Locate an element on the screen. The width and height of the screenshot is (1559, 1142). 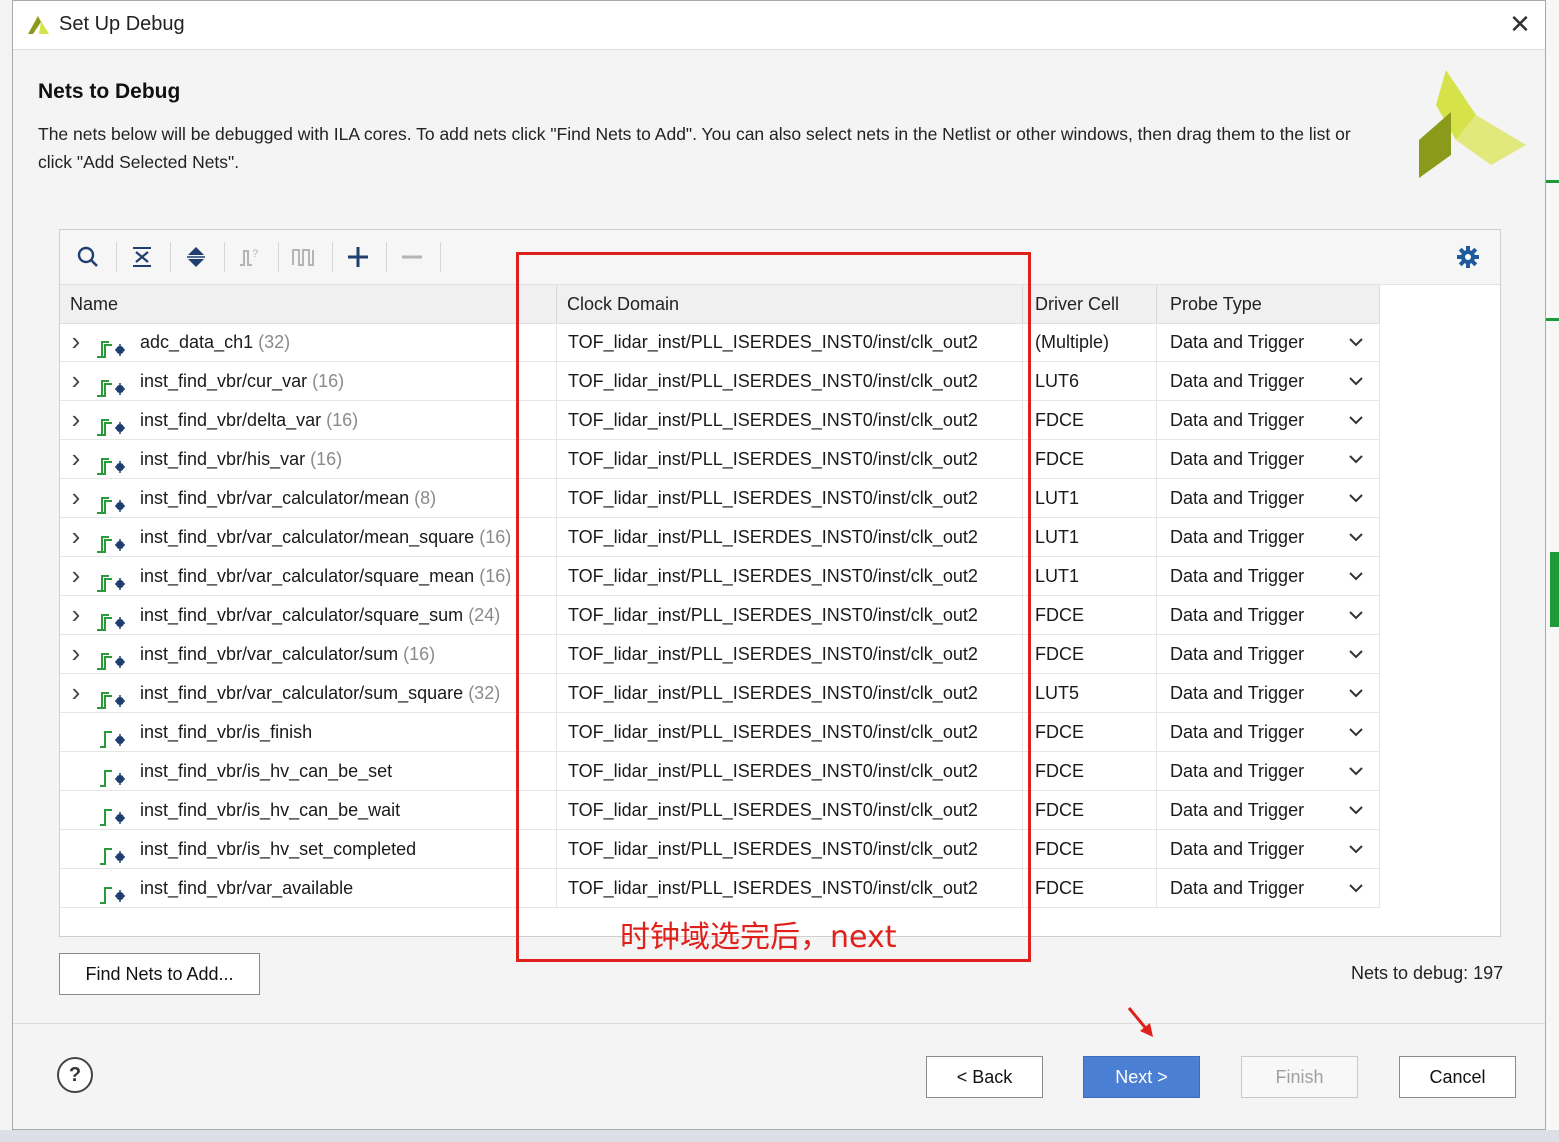
net-name-cell: inst_find_vbr/is_finish is located at coordinates (308, 732).